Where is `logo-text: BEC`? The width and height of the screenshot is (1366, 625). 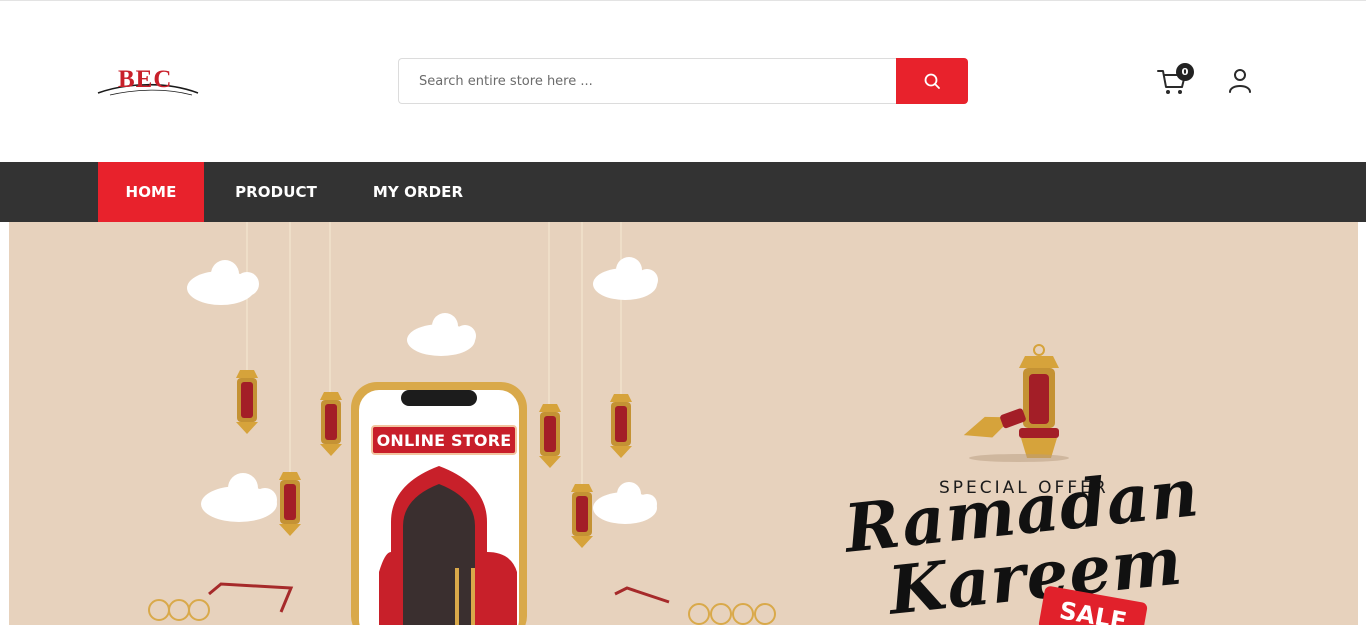 logo-text: BEC is located at coordinates (145, 79).